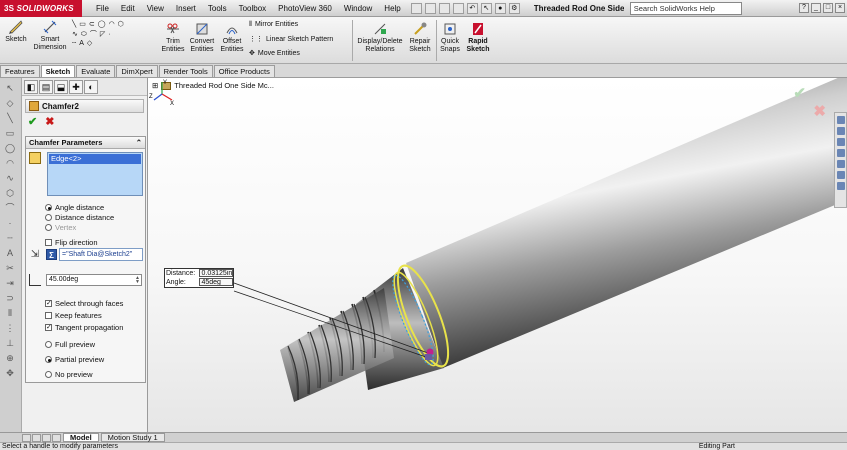 The height and width of the screenshot is (450, 847). I want to click on repair-sketch-button: Repair Sketch, so click(420, 37).